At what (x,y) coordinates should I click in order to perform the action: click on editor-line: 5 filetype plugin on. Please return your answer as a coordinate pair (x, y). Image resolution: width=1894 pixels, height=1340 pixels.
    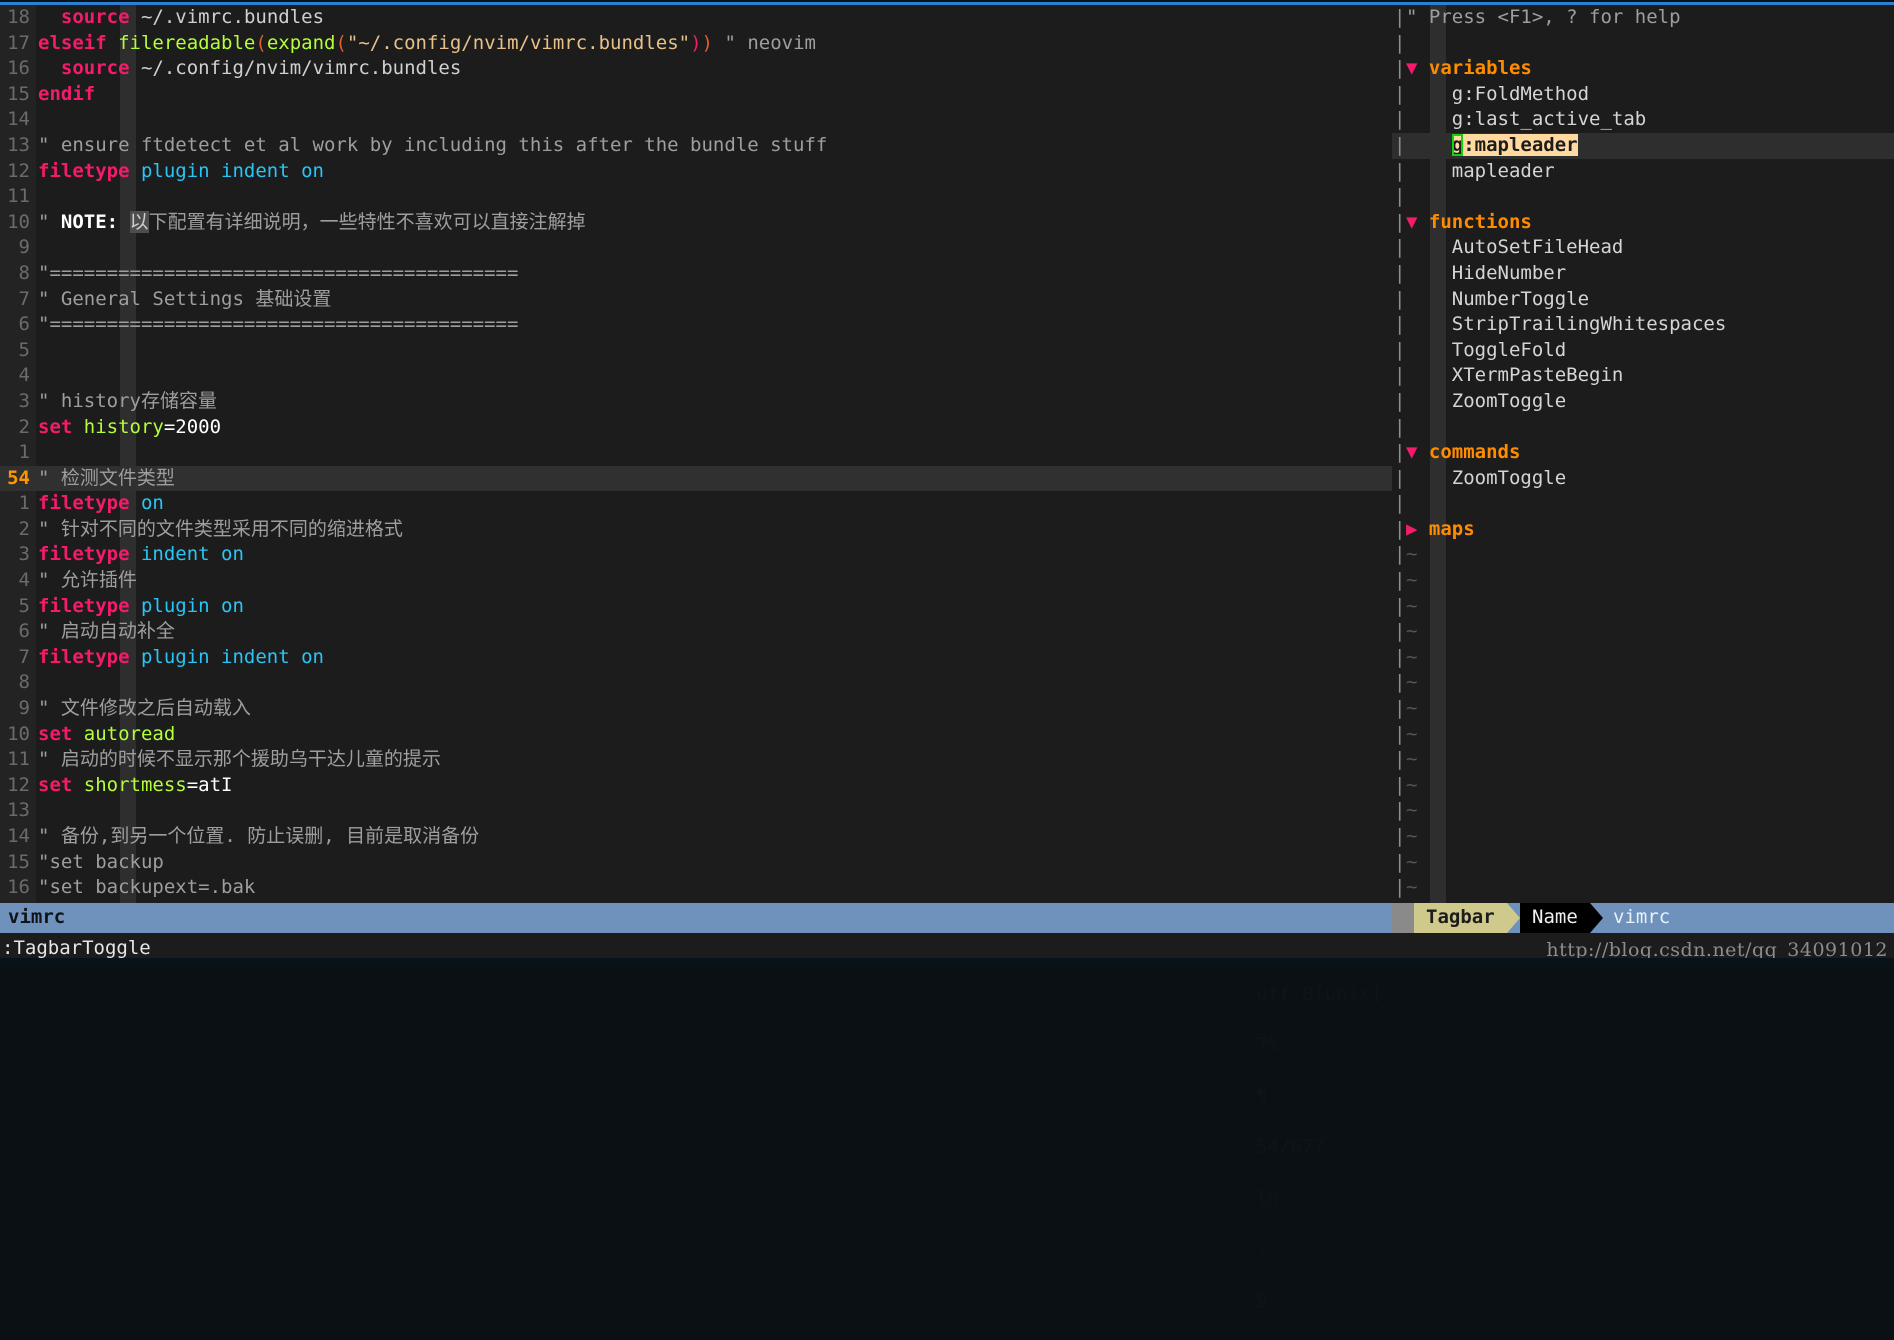
    Looking at the image, I should click on (696, 607).